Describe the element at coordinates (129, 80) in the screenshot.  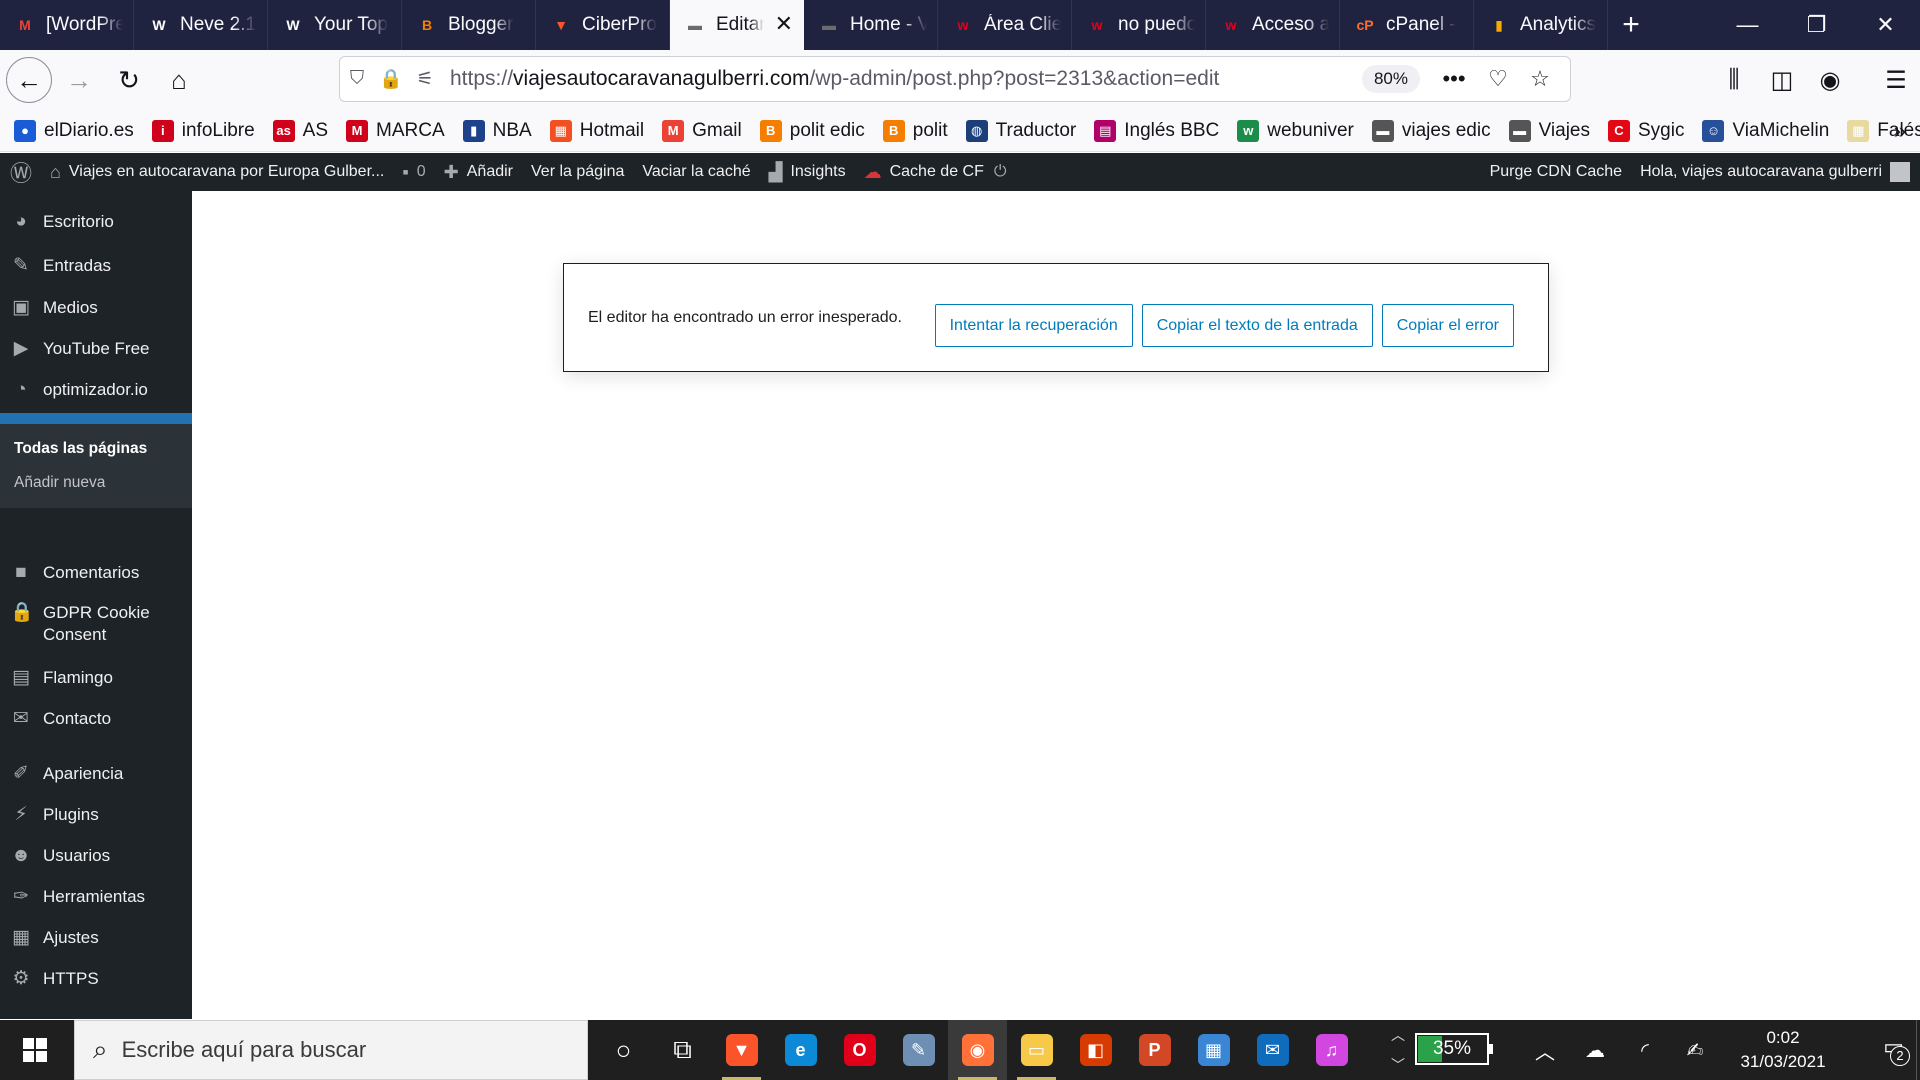
I see `reload-button: ↻` at that location.